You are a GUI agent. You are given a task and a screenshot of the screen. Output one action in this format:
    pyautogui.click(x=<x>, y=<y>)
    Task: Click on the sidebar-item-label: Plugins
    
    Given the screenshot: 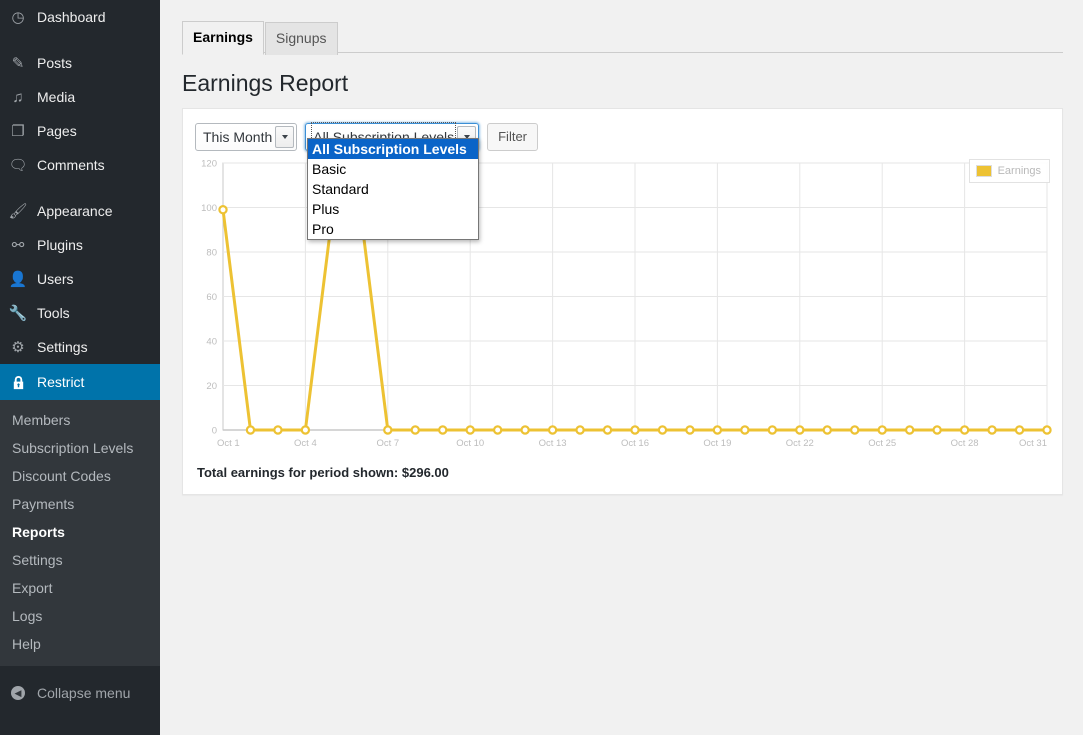 What is the action you would take?
    pyautogui.click(x=60, y=245)
    